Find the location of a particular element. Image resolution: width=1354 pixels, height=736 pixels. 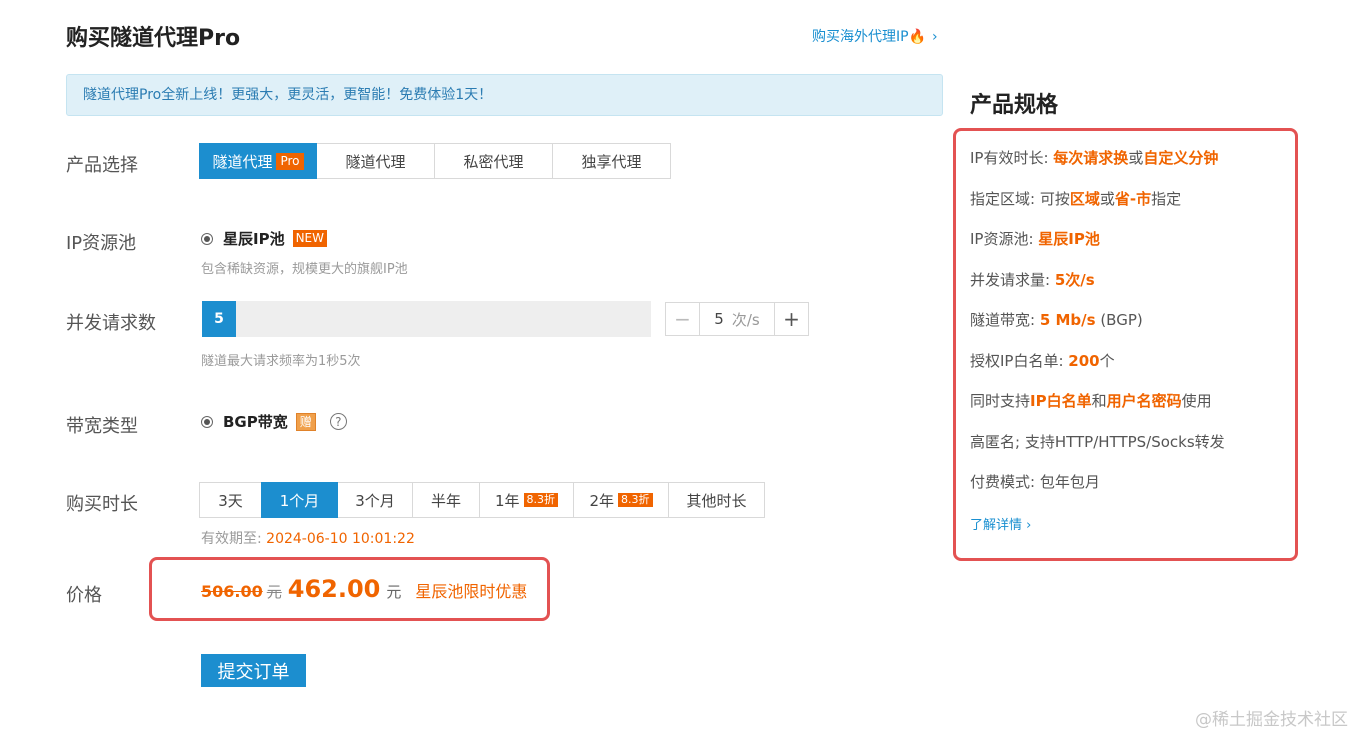

duration-option-other: 其他时长 is located at coordinates (716, 500).